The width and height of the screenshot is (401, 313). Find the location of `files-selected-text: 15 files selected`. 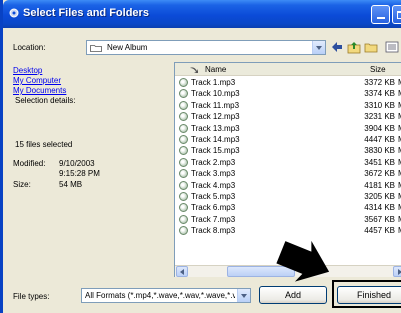

files-selected-text: 15 files selected is located at coordinates (44, 144).